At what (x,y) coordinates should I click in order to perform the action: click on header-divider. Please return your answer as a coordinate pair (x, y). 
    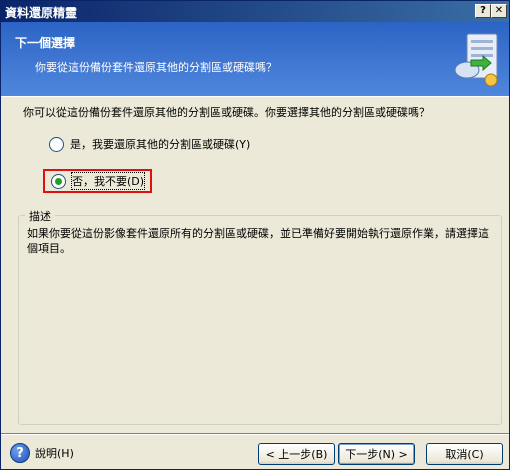
    Looking at the image, I should click on (255, 96).